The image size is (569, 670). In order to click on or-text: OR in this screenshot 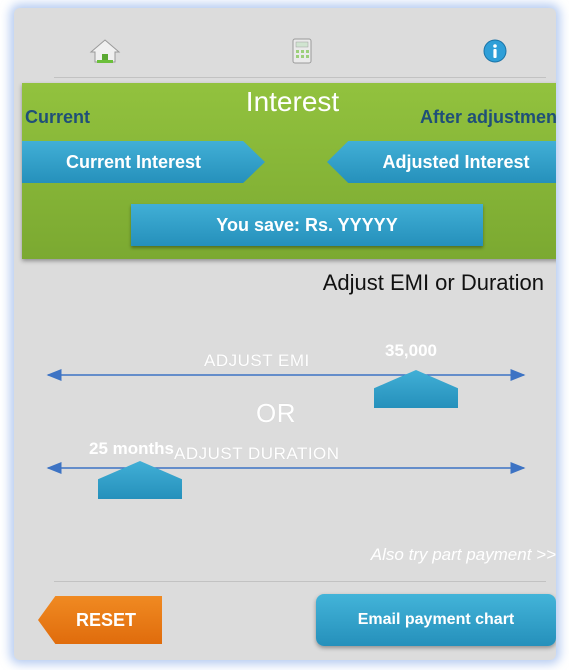, I will do `click(276, 413)`.